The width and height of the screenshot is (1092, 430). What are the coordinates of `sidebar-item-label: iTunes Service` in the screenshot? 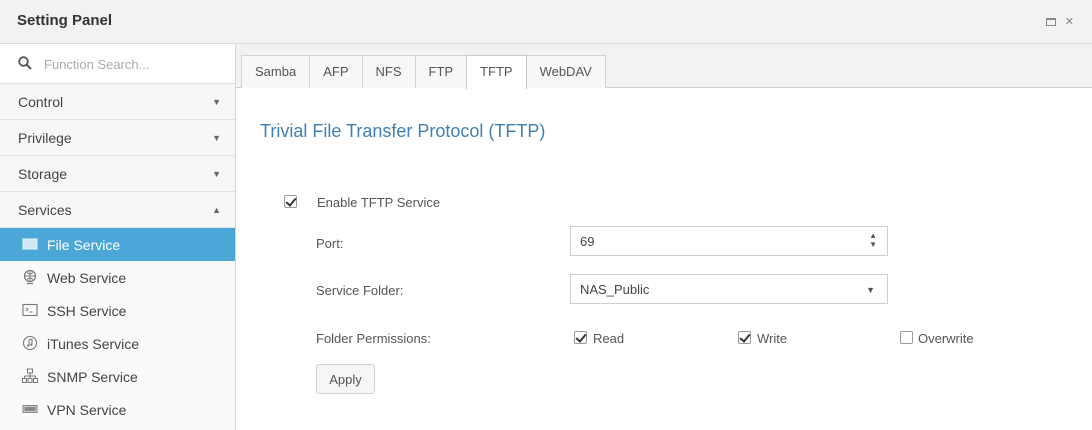 It's located at (93, 344).